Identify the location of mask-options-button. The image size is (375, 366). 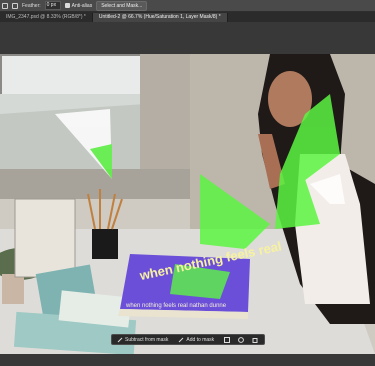
(227, 340).